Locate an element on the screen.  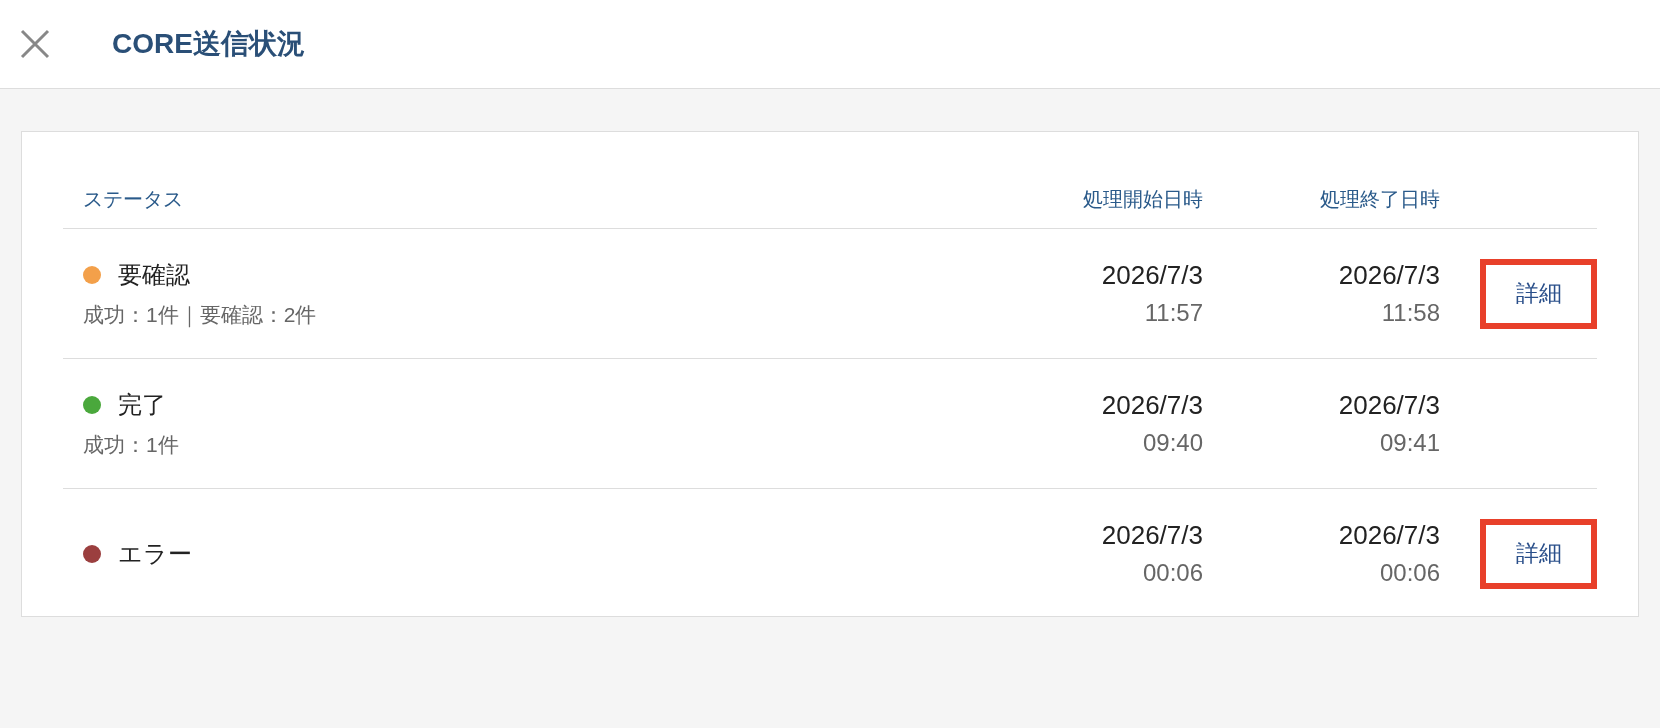
start-time: 09:40 is located at coordinates (1172, 443).